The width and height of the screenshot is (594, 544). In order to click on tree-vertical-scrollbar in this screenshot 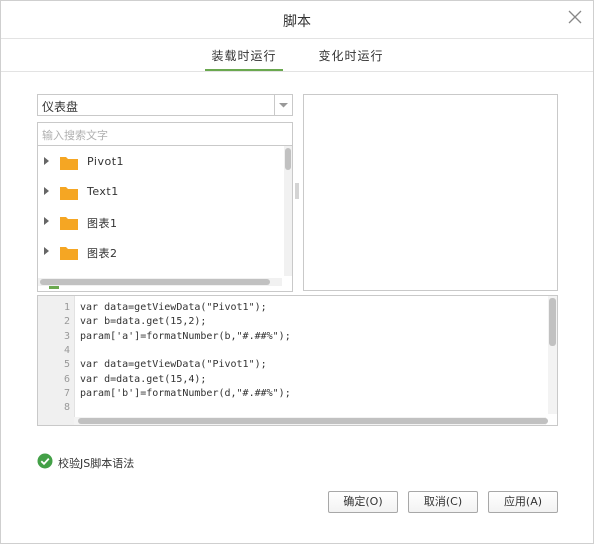, I will do `click(288, 211)`.